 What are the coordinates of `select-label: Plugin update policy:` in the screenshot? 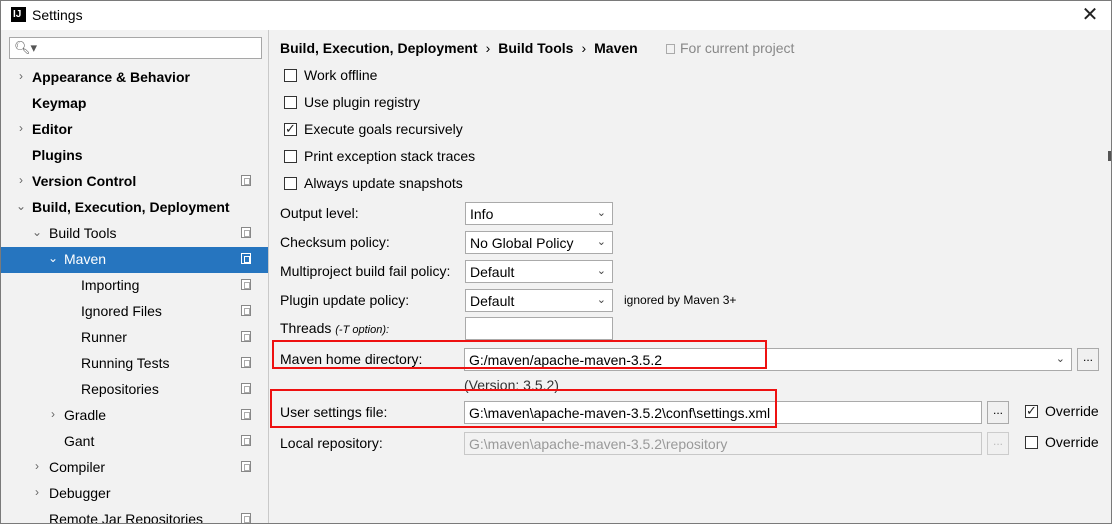 It's located at (345, 300).